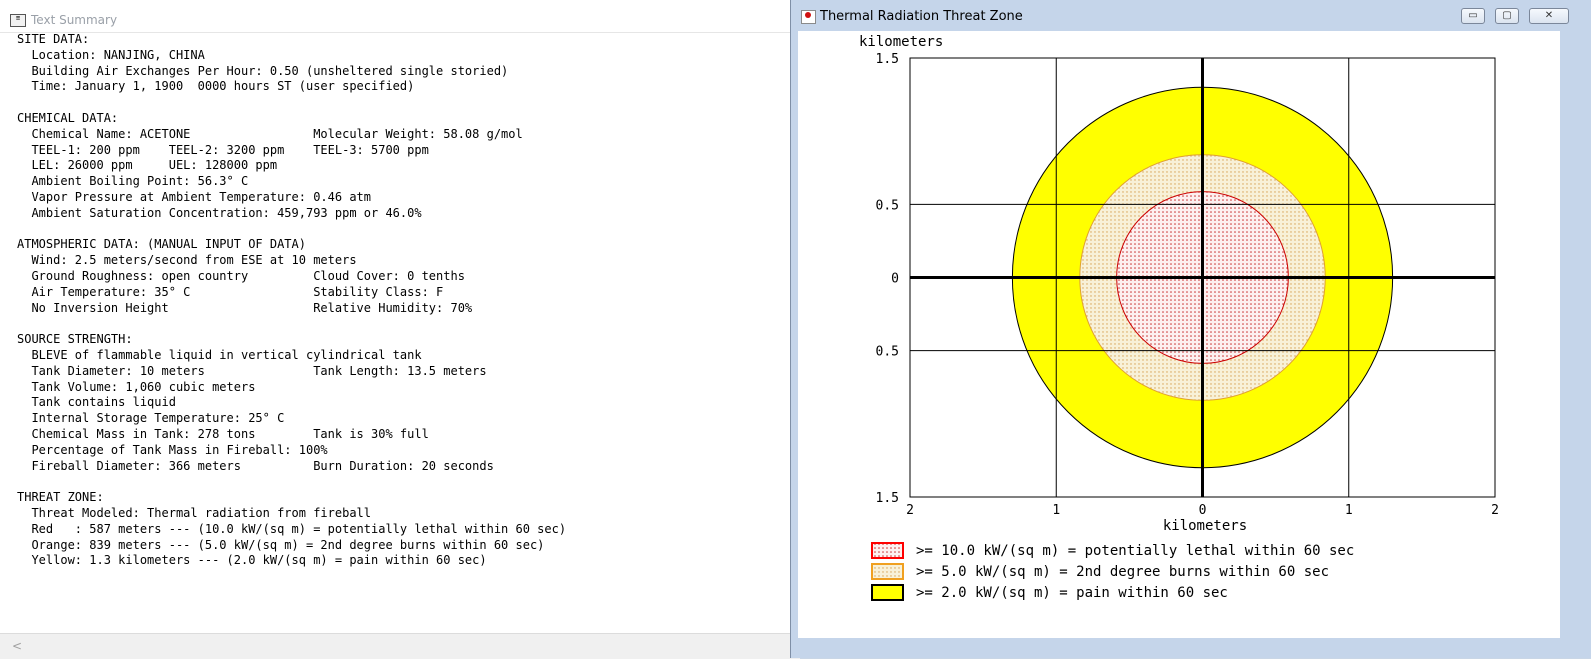 The width and height of the screenshot is (1591, 659). I want to click on notepad-icon: ≡, so click(18, 20).